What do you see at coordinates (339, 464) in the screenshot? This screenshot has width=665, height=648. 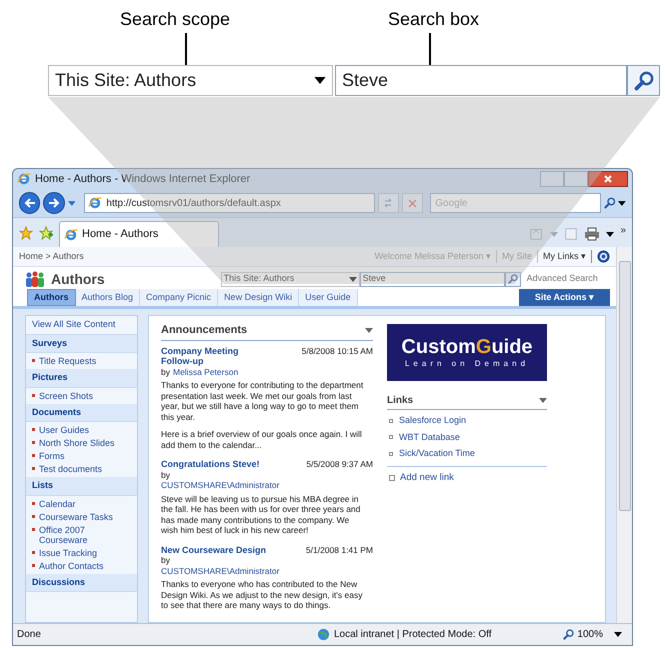 I see `announcement-date: 5/5/2008 9:37 AM` at bounding box center [339, 464].